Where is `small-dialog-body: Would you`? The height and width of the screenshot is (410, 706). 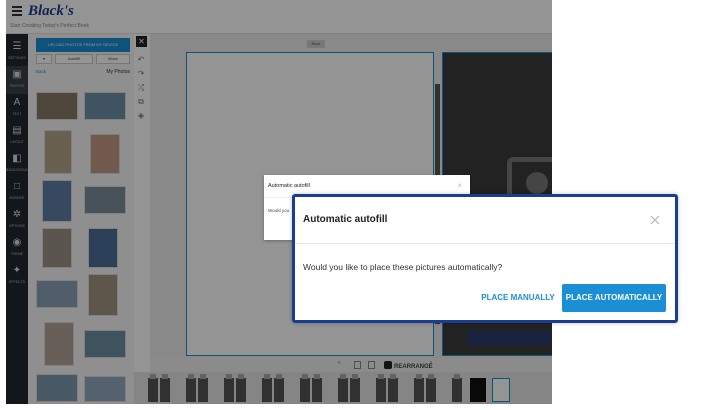 small-dialog-body: Would you is located at coordinates (279, 210).